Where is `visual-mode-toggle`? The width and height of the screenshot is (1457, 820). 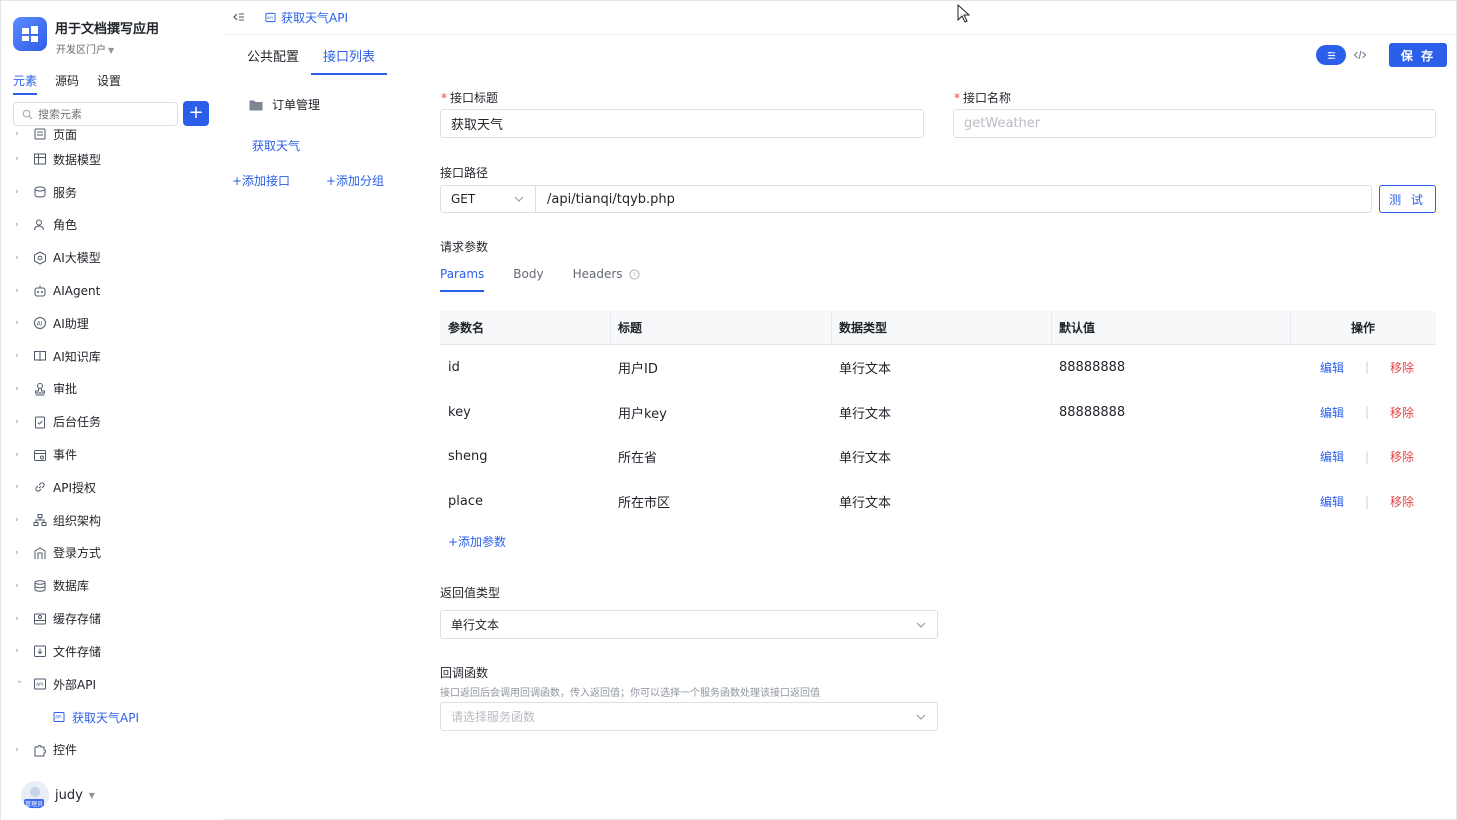
visual-mode-toggle is located at coordinates (1331, 55).